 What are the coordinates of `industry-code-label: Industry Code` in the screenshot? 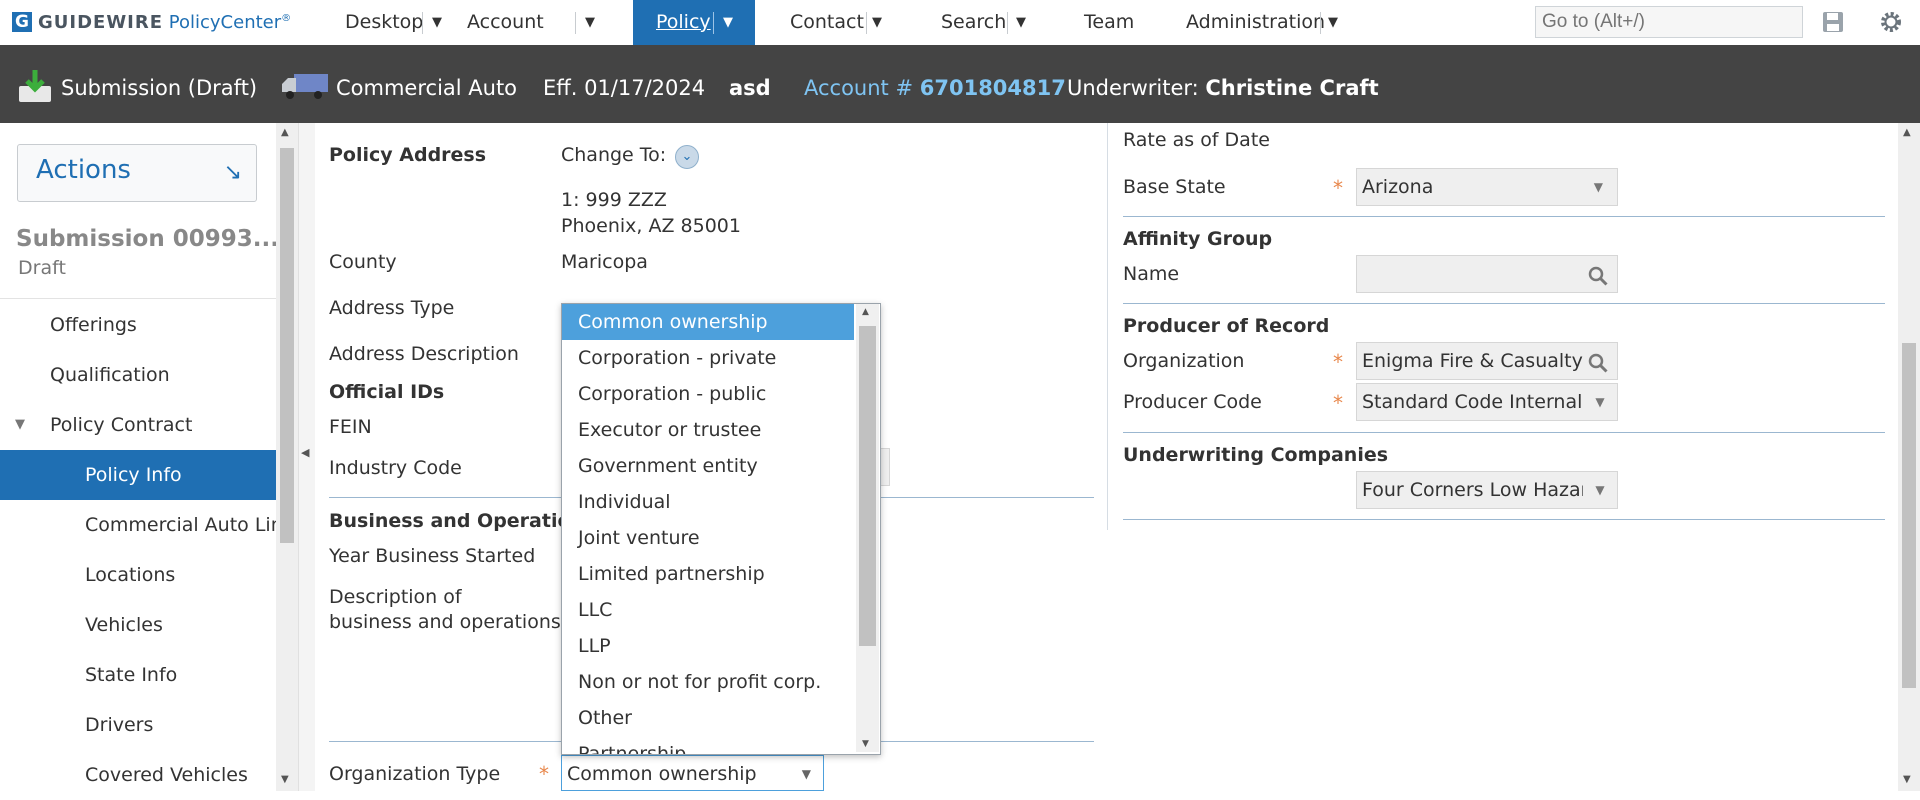 It's located at (395, 468).